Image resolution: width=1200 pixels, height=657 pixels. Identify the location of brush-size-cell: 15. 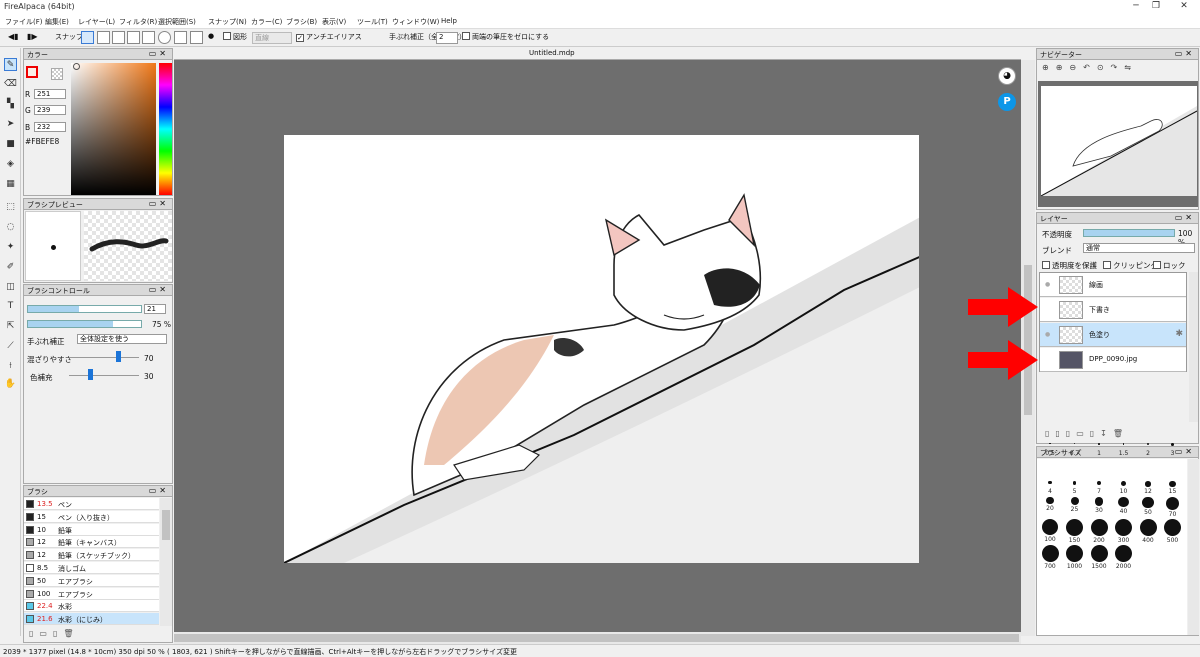
(1173, 486).